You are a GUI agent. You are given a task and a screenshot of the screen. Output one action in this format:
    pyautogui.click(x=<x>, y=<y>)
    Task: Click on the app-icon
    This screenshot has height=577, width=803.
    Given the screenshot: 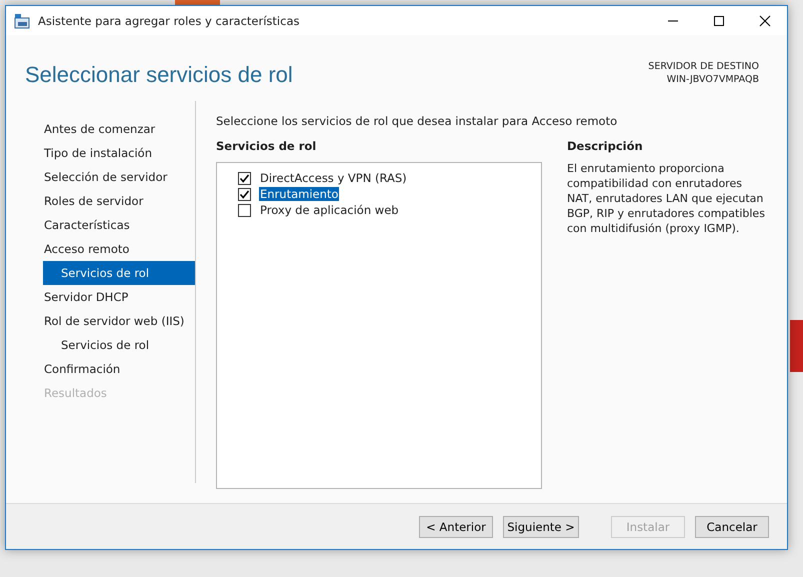 What is the action you would take?
    pyautogui.click(x=22, y=20)
    